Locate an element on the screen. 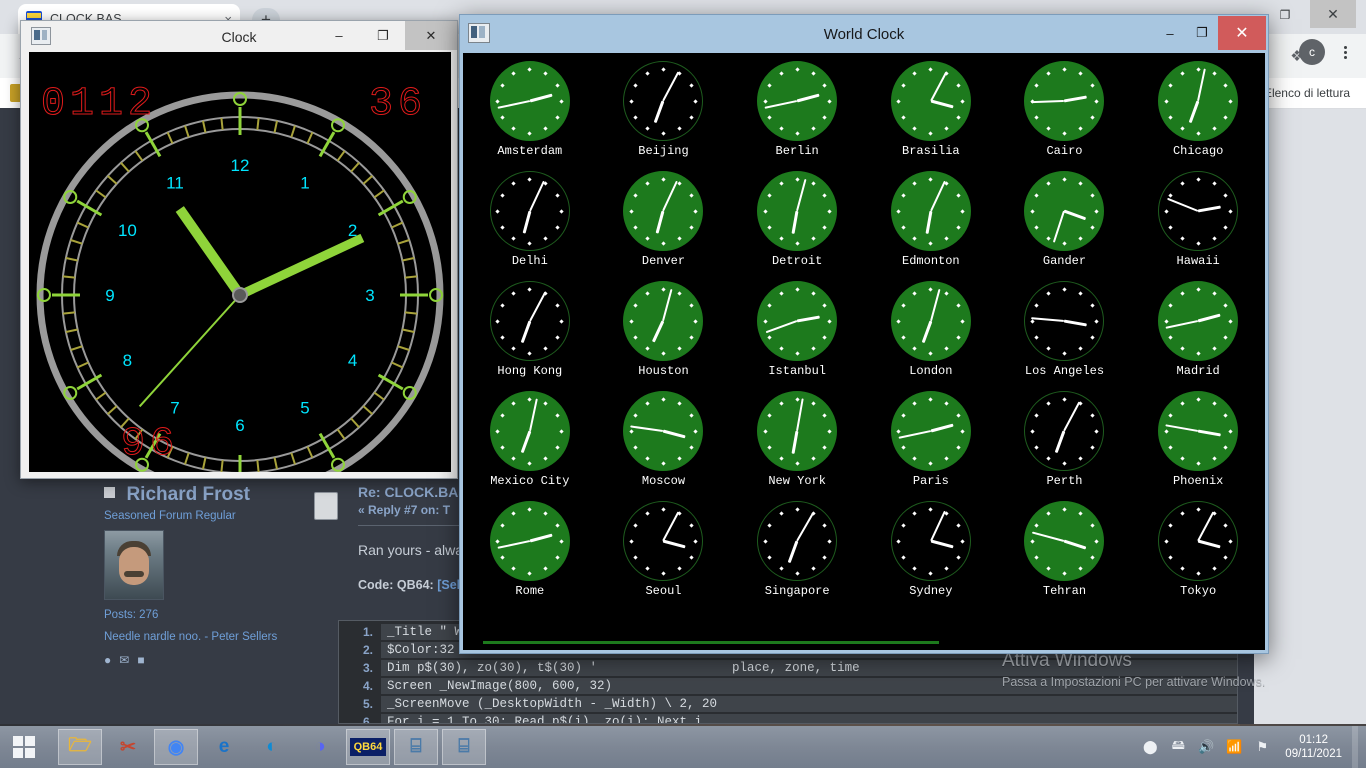  tray-volume-icon: 🔊 is located at coordinates (1206, 747).